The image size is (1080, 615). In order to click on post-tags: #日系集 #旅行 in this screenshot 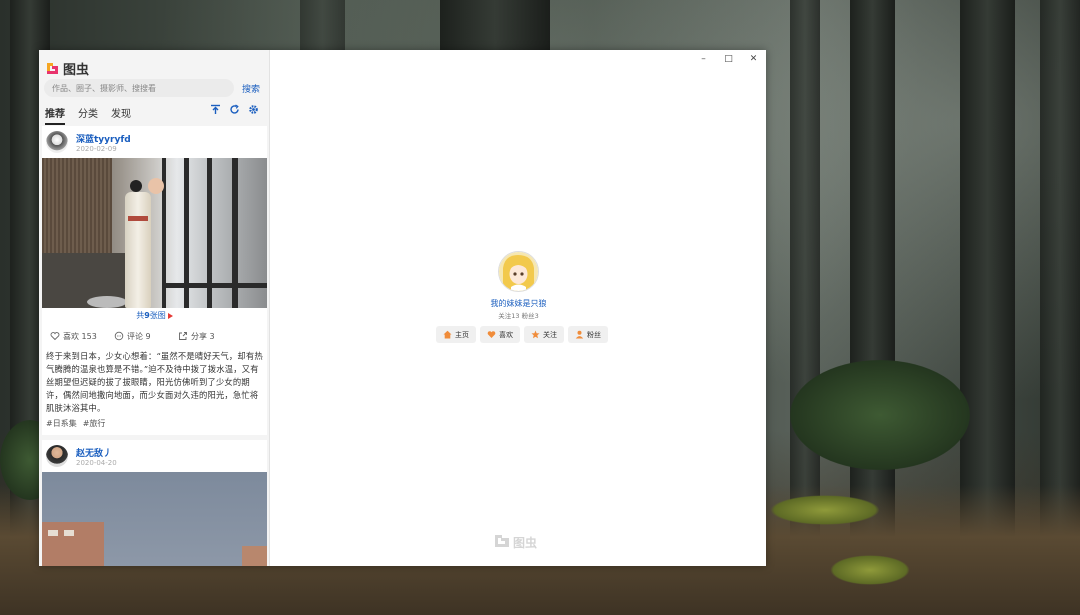, I will do `click(154, 425)`.